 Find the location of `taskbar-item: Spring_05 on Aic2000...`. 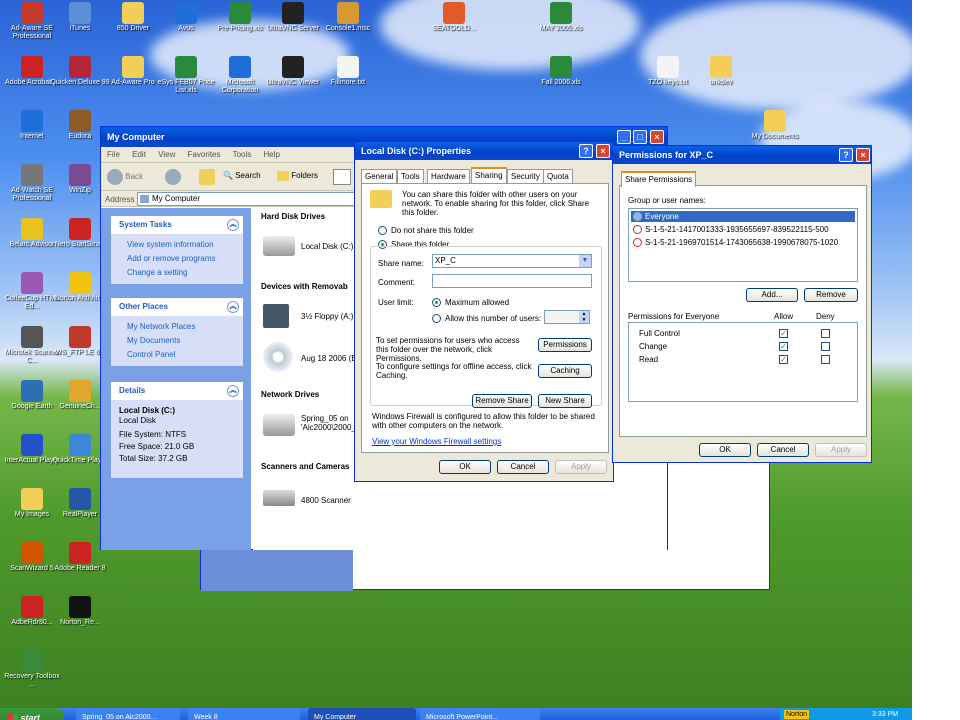

taskbar-item: Spring_05 on Aic2000... is located at coordinates (128, 714).